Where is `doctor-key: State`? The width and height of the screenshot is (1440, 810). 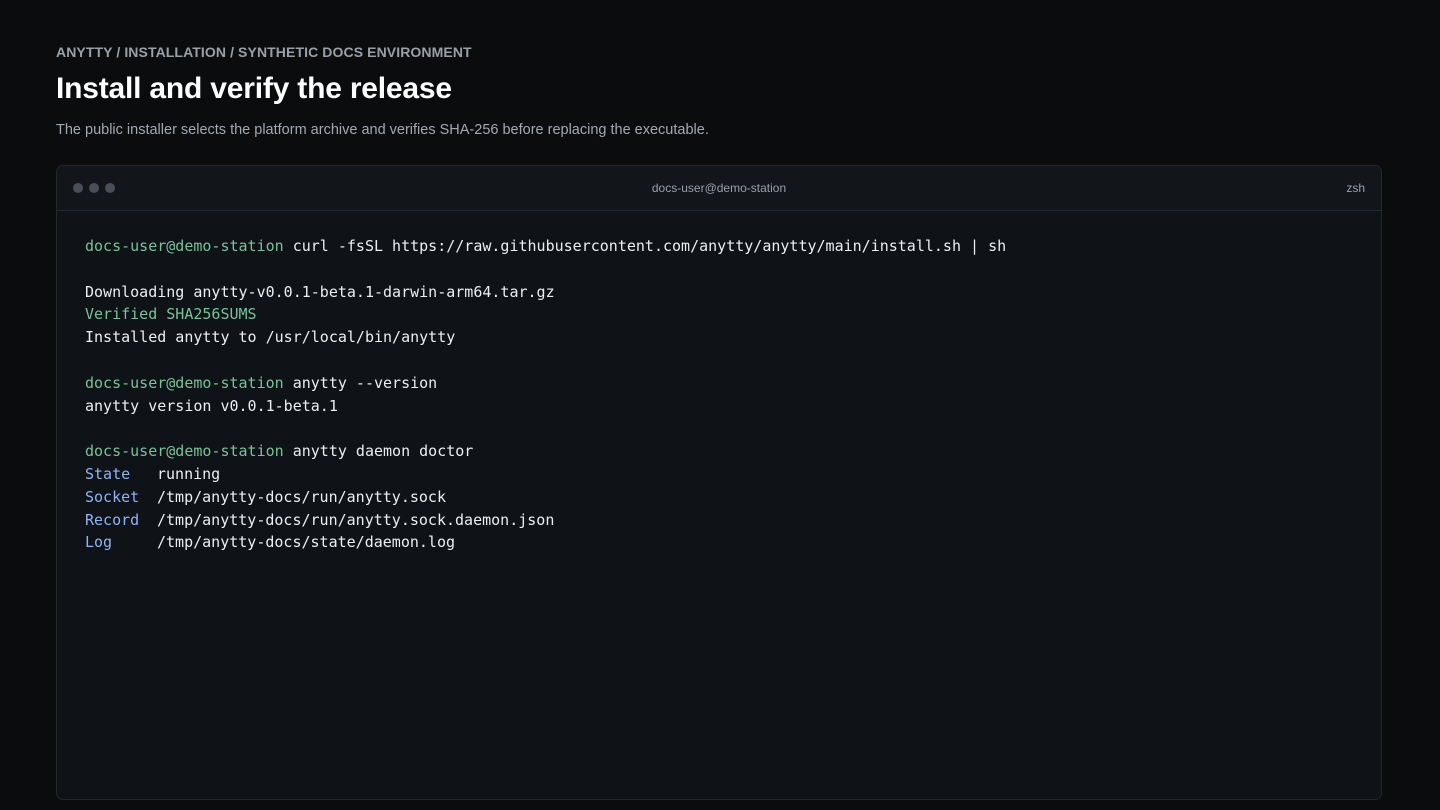
doctor-key: State is located at coordinates (108, 473).